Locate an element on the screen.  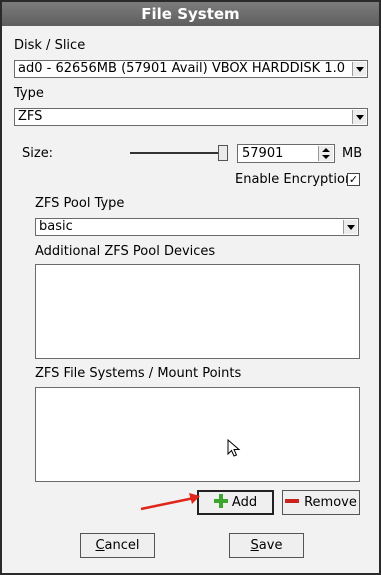
pool-devices-label: Additional ZFS Pool Devices is located at coordinates (125, 251).